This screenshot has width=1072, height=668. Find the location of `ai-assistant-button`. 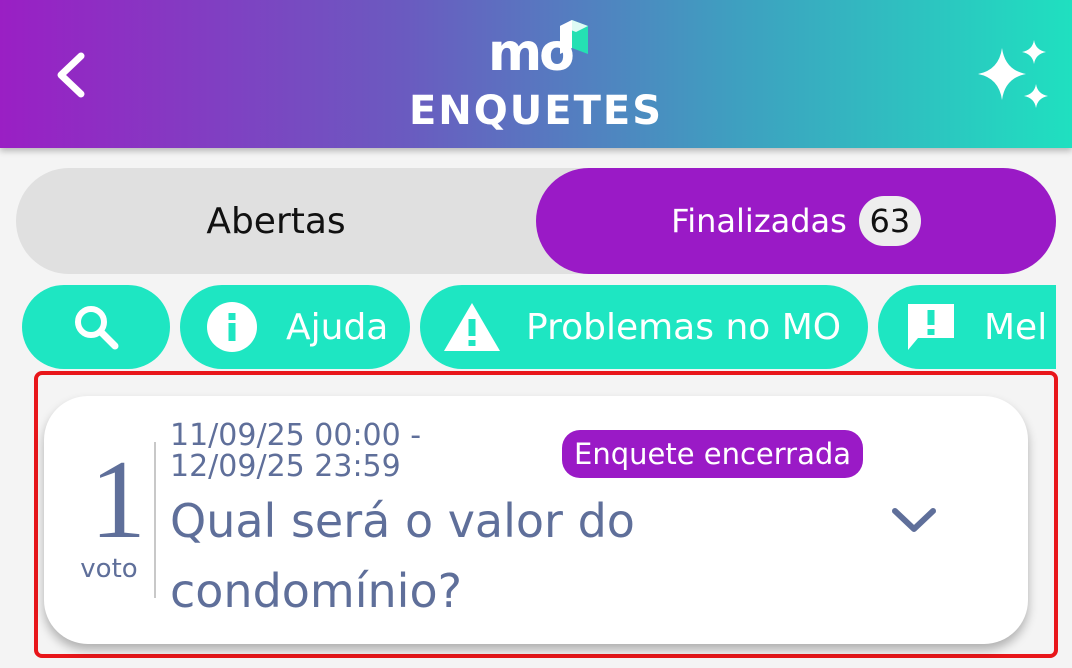

ai-assistant-button is located at coordinates (1012, 76).